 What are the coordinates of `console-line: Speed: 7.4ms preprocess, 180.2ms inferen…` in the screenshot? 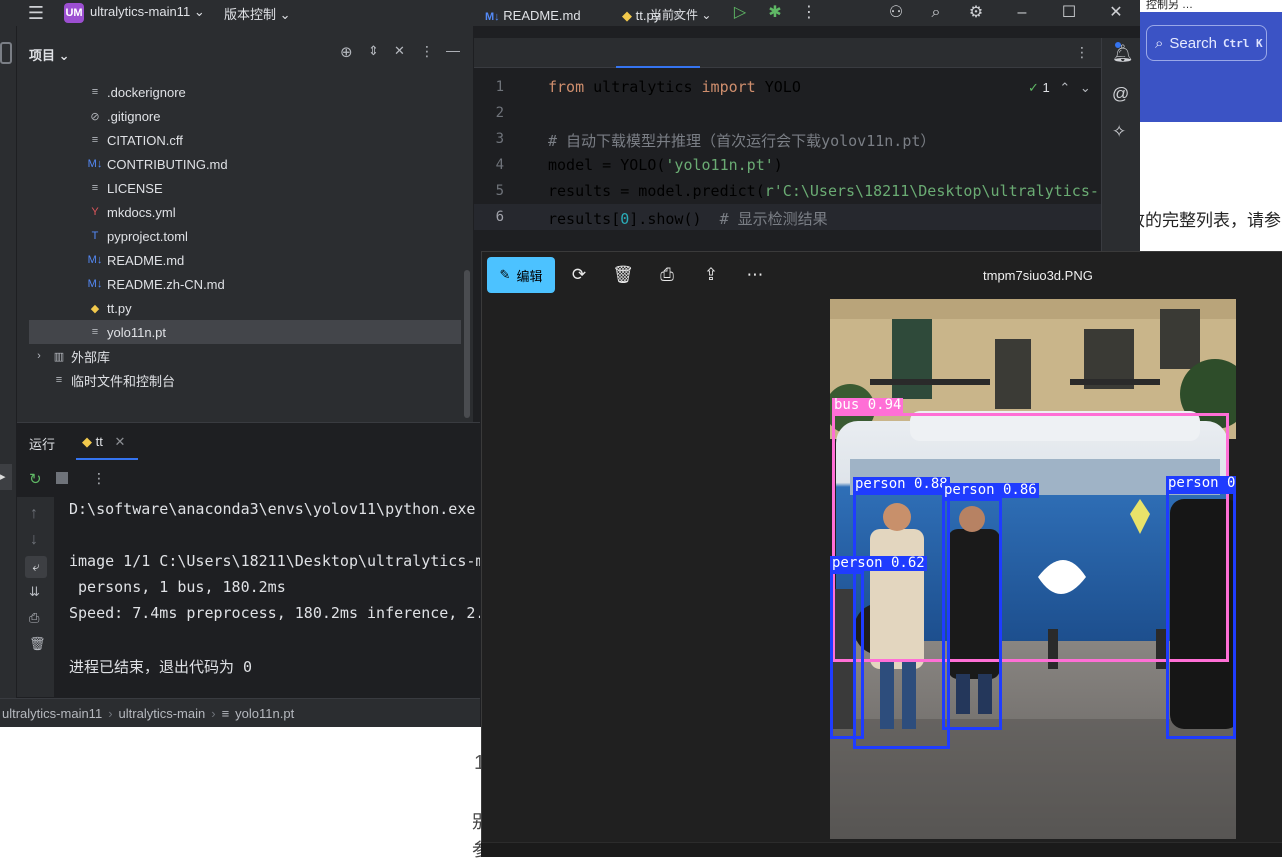 It's located at (274, 613).